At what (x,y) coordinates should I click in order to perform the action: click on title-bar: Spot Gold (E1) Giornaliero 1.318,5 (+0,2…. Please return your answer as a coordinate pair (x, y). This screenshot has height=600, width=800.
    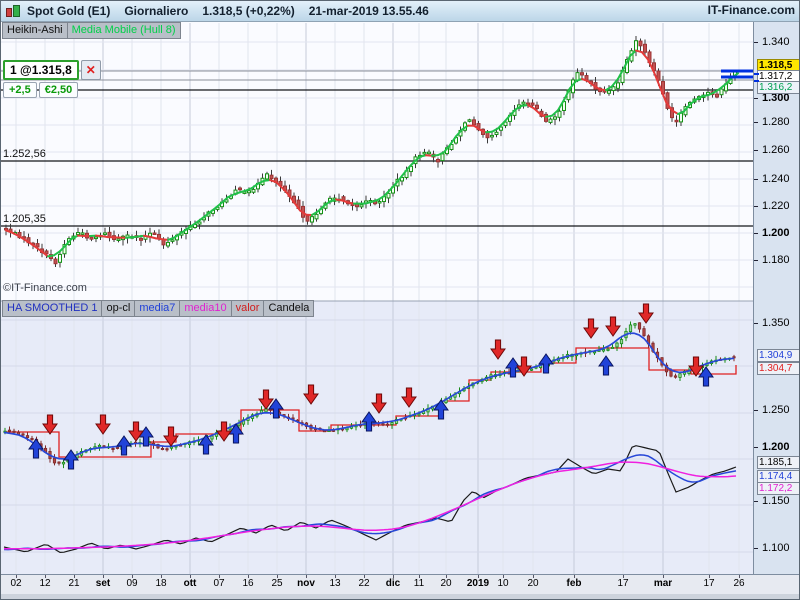
    Looking at the image, I should click on (400, 11).